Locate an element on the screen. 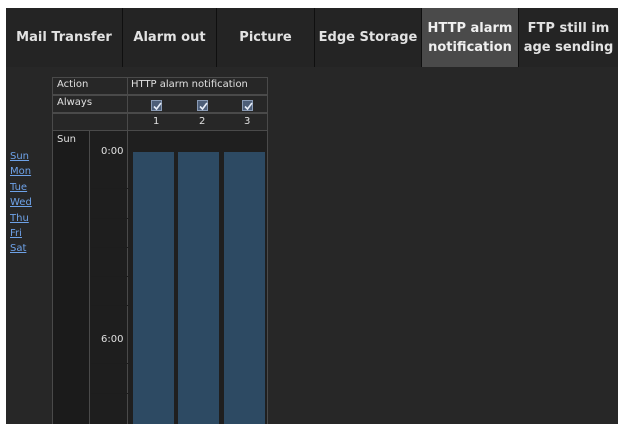 This screenshot has width=623, height=424. time-label: 0:00 is located at coordinates (112, 151).